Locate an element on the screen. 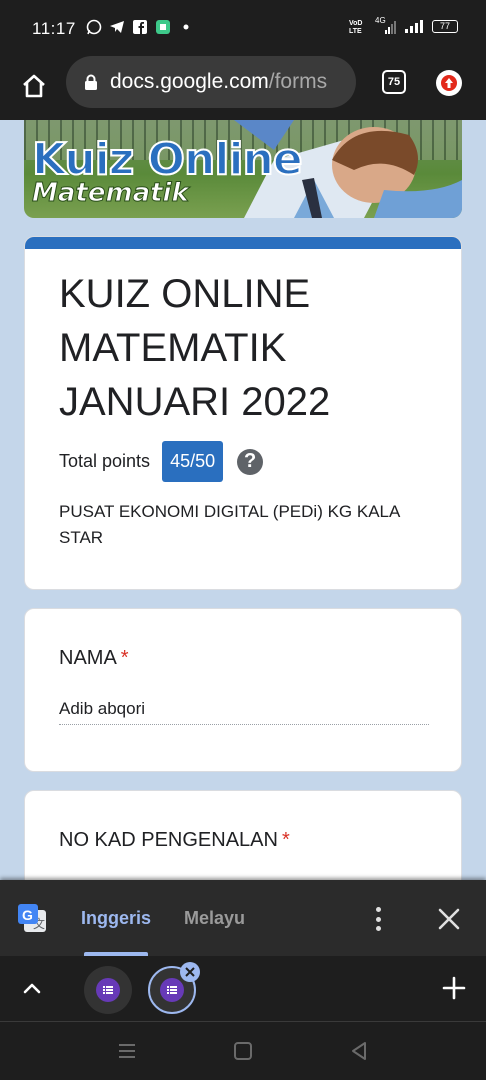 This screenshot has height=1080, width=486. system-nav-bar is located at coordinates (243, 1051).